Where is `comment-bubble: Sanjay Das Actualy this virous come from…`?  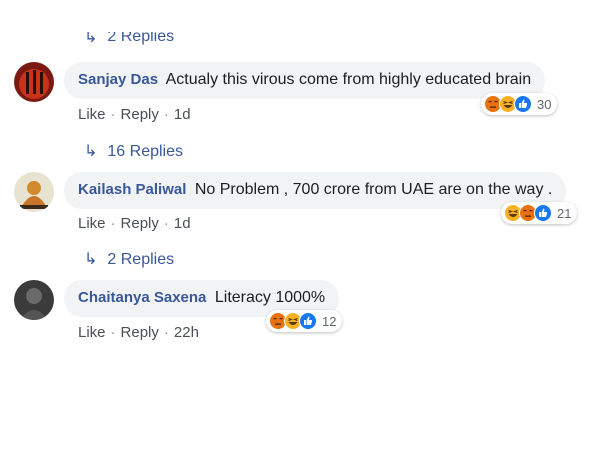
comment-bubble: Sanjay Das Actualy this virous come from… is located at coordinates (305, 80).